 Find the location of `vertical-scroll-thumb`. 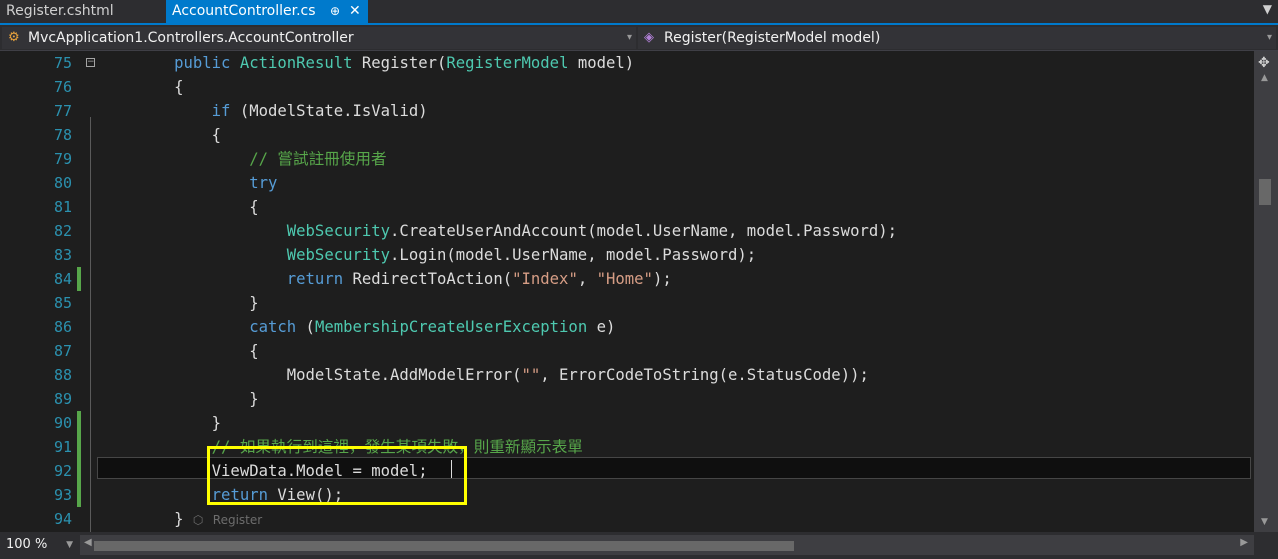

vertical-scroll-thumb is located at coordinates (1265, 192).